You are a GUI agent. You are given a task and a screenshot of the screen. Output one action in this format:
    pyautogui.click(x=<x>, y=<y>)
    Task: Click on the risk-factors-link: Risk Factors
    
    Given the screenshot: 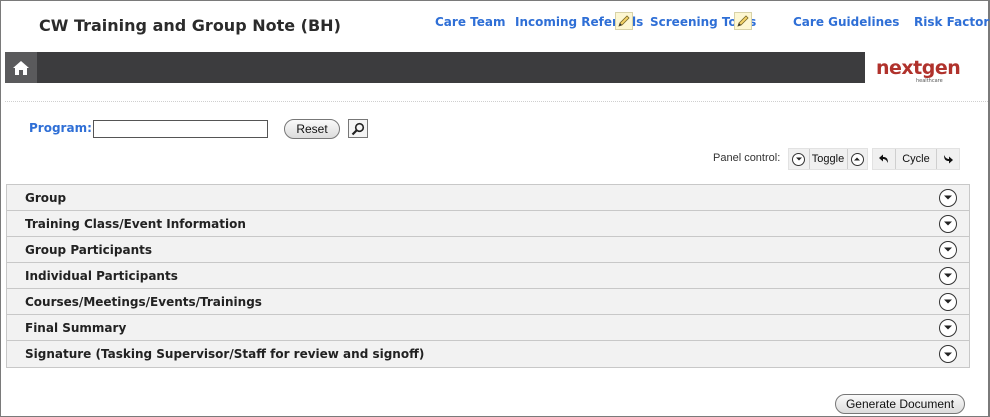 What is the action you would take?
    pyautogui.click(x=952, y=22)
    